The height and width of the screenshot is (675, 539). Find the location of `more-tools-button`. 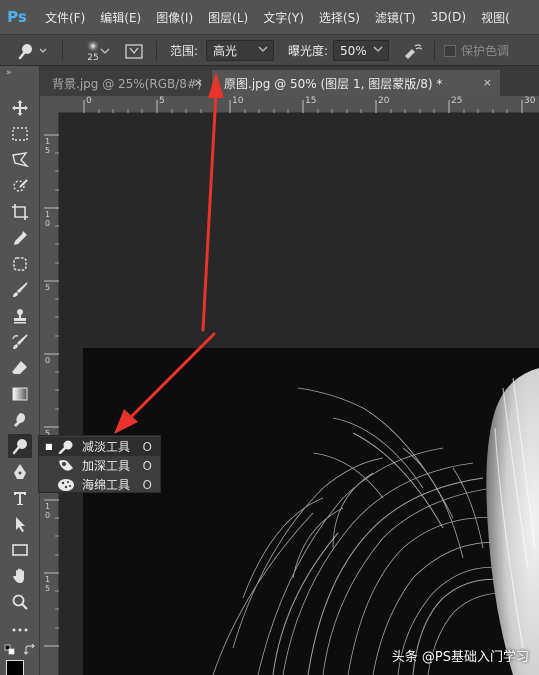

more-tools-button is located at coordinates (20, 630).